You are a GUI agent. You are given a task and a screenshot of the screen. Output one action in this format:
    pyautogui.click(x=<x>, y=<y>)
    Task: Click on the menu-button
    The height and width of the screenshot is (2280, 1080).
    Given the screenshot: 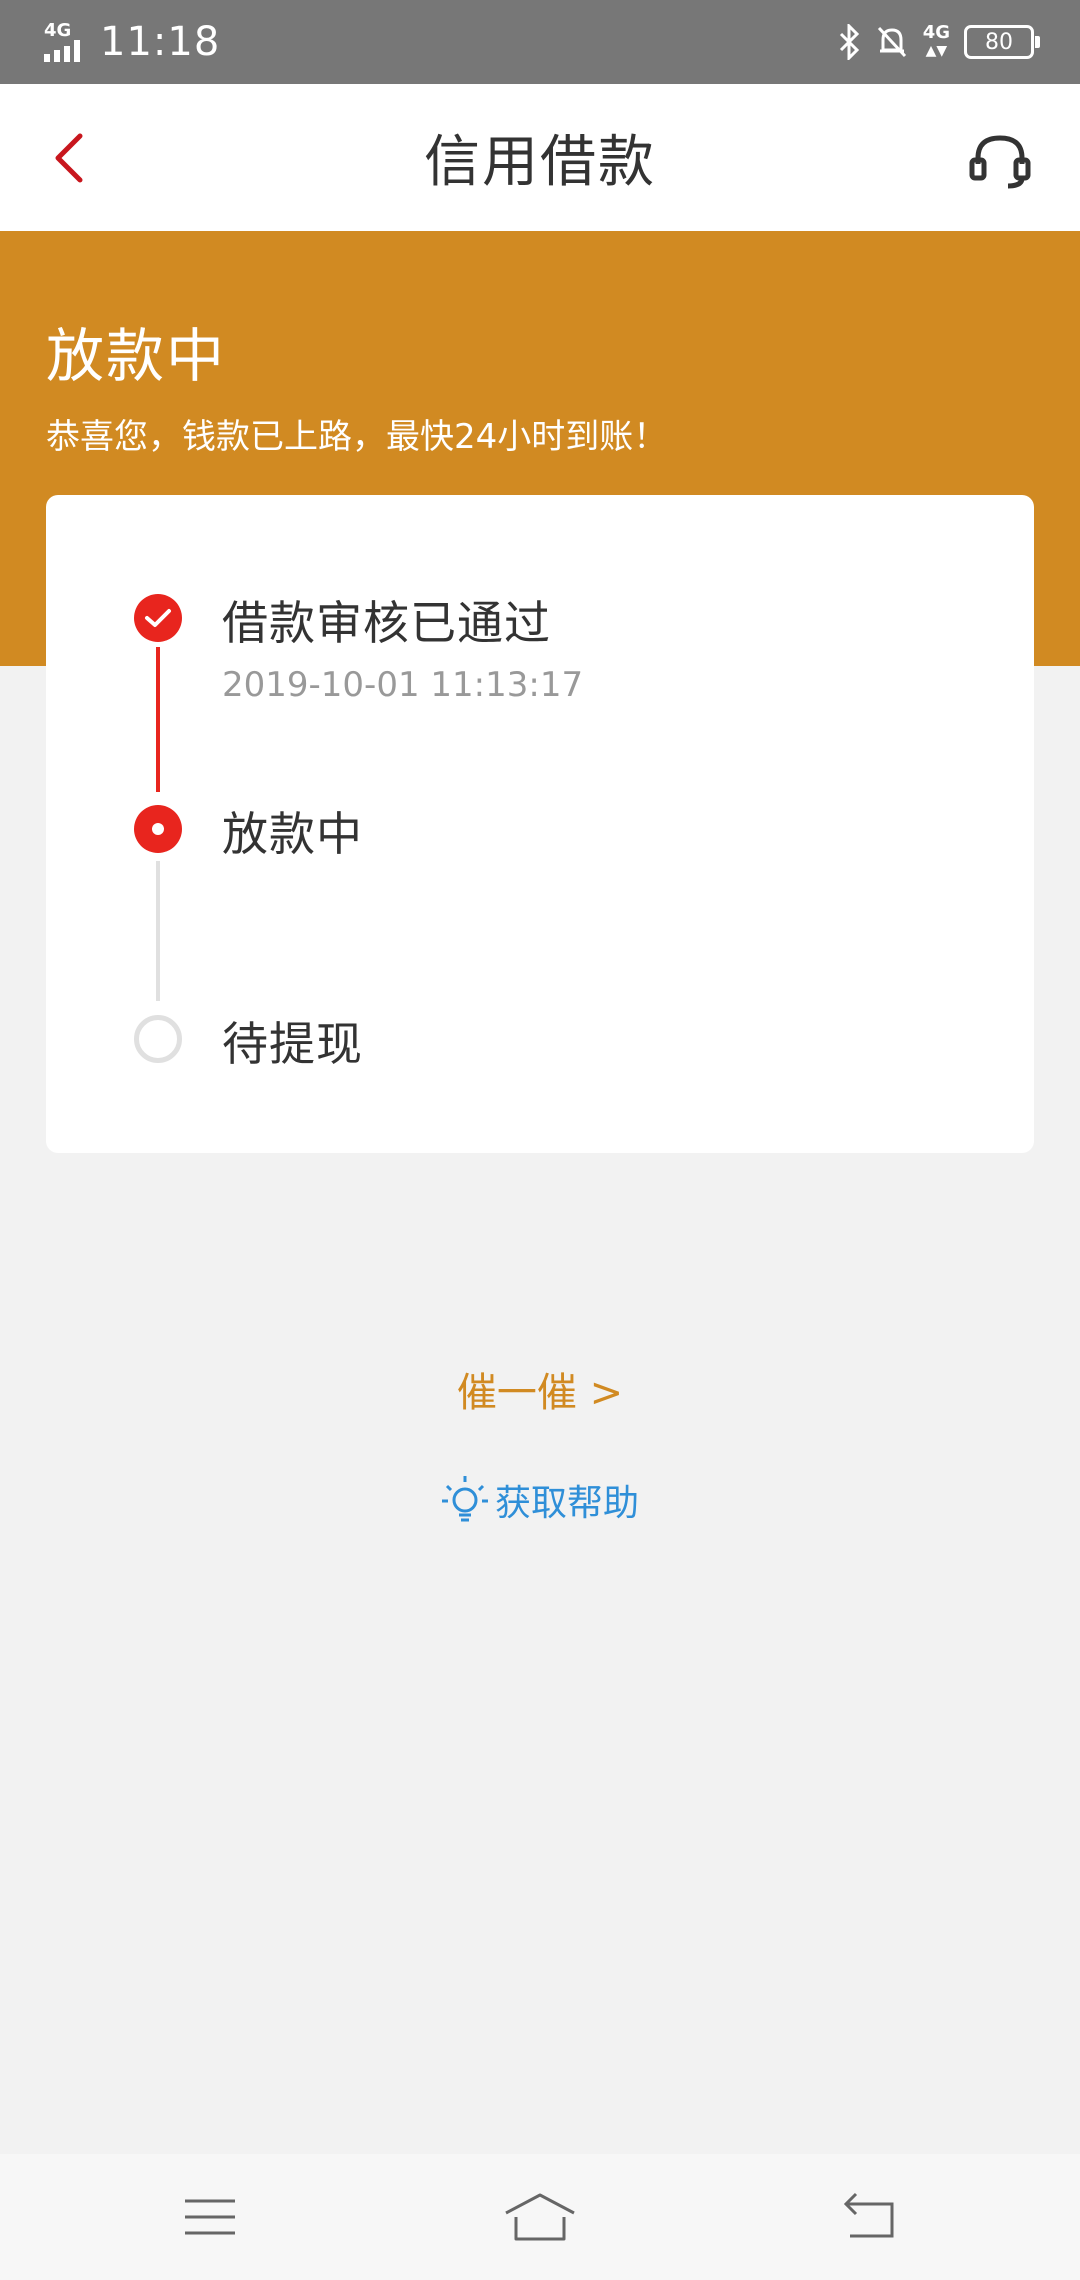 What is the action you would take?
    pyautogui.click(x=210, y=2217)
    